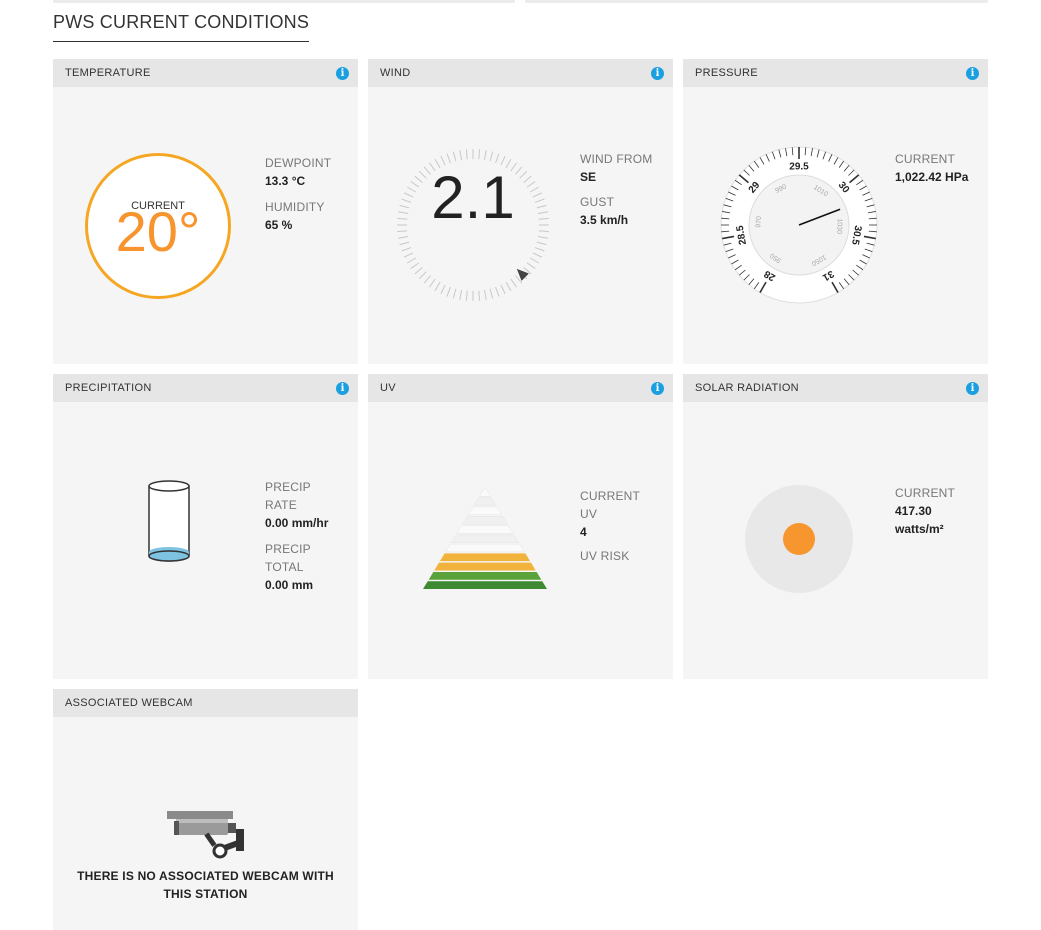  Describe the element at coordinates (279, 225) in the screenshot. I see `humidity-value: 65 %` at that location.